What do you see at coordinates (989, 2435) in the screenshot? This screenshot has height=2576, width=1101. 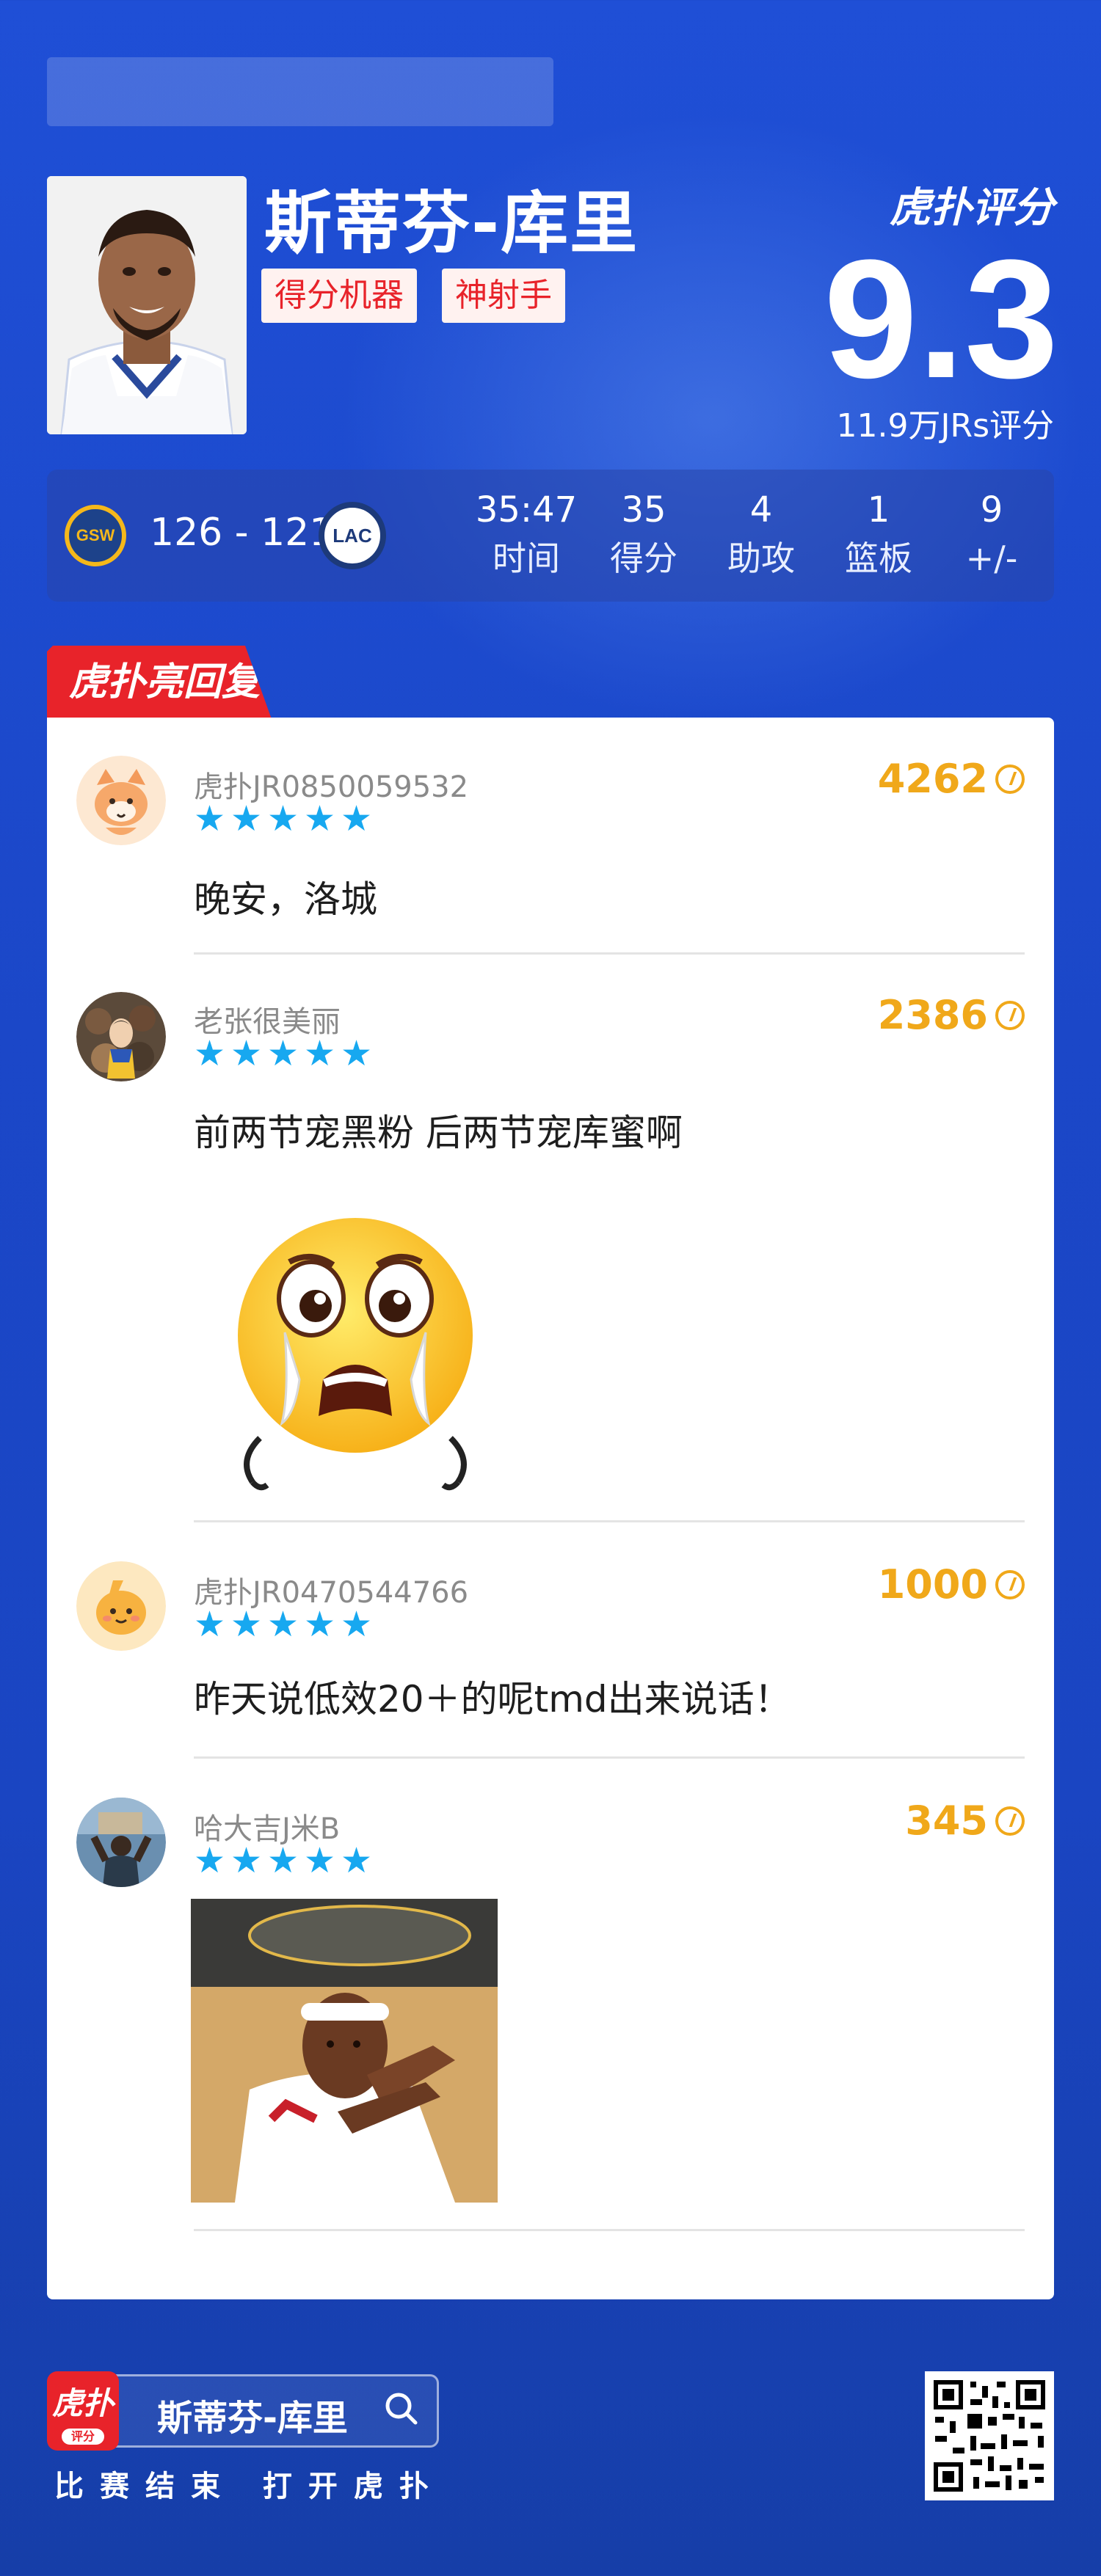 I see `qr-code` at bounding box center [989, 2435].